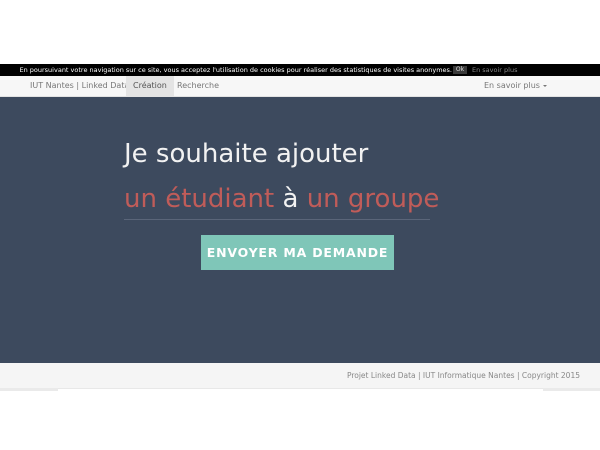 This screenshot has width=600, height=450. I want to click on footer-divider-left, so click(29, 389).